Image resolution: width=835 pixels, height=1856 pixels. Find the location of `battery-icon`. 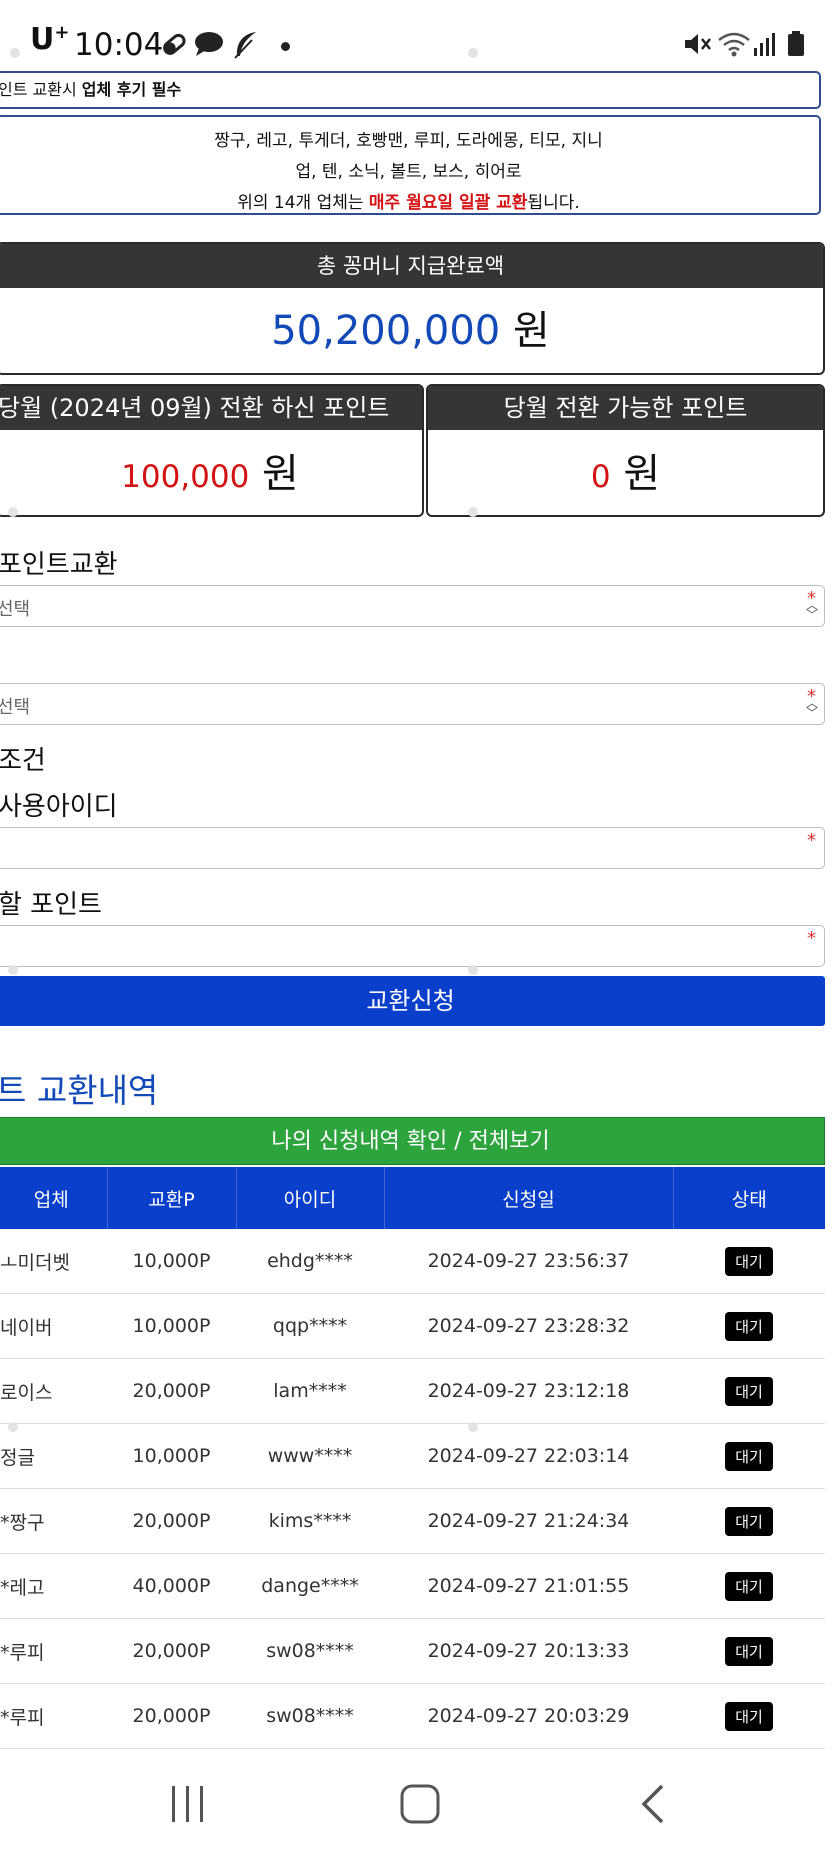

battery-icon is located at coordinates (796, 47).